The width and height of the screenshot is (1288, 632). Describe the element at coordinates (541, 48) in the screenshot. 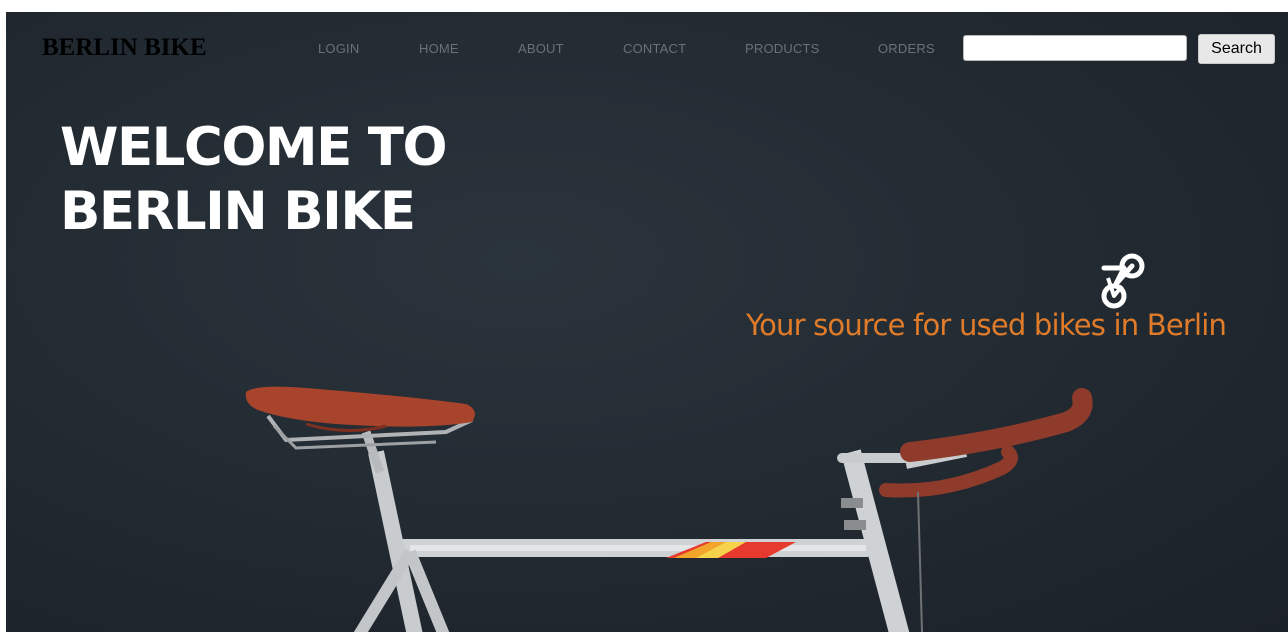

I see `nav-link-about: ABOUT` at that location.